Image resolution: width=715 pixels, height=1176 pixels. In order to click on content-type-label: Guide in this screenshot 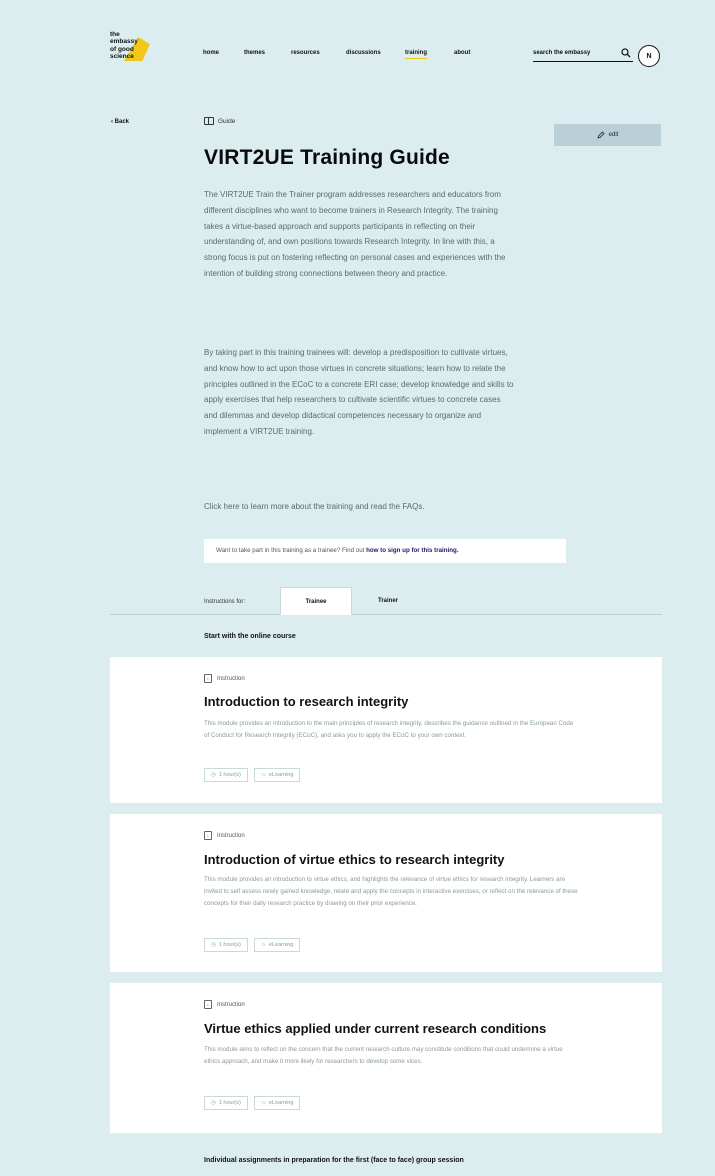, I will do `click(227, 121)`.